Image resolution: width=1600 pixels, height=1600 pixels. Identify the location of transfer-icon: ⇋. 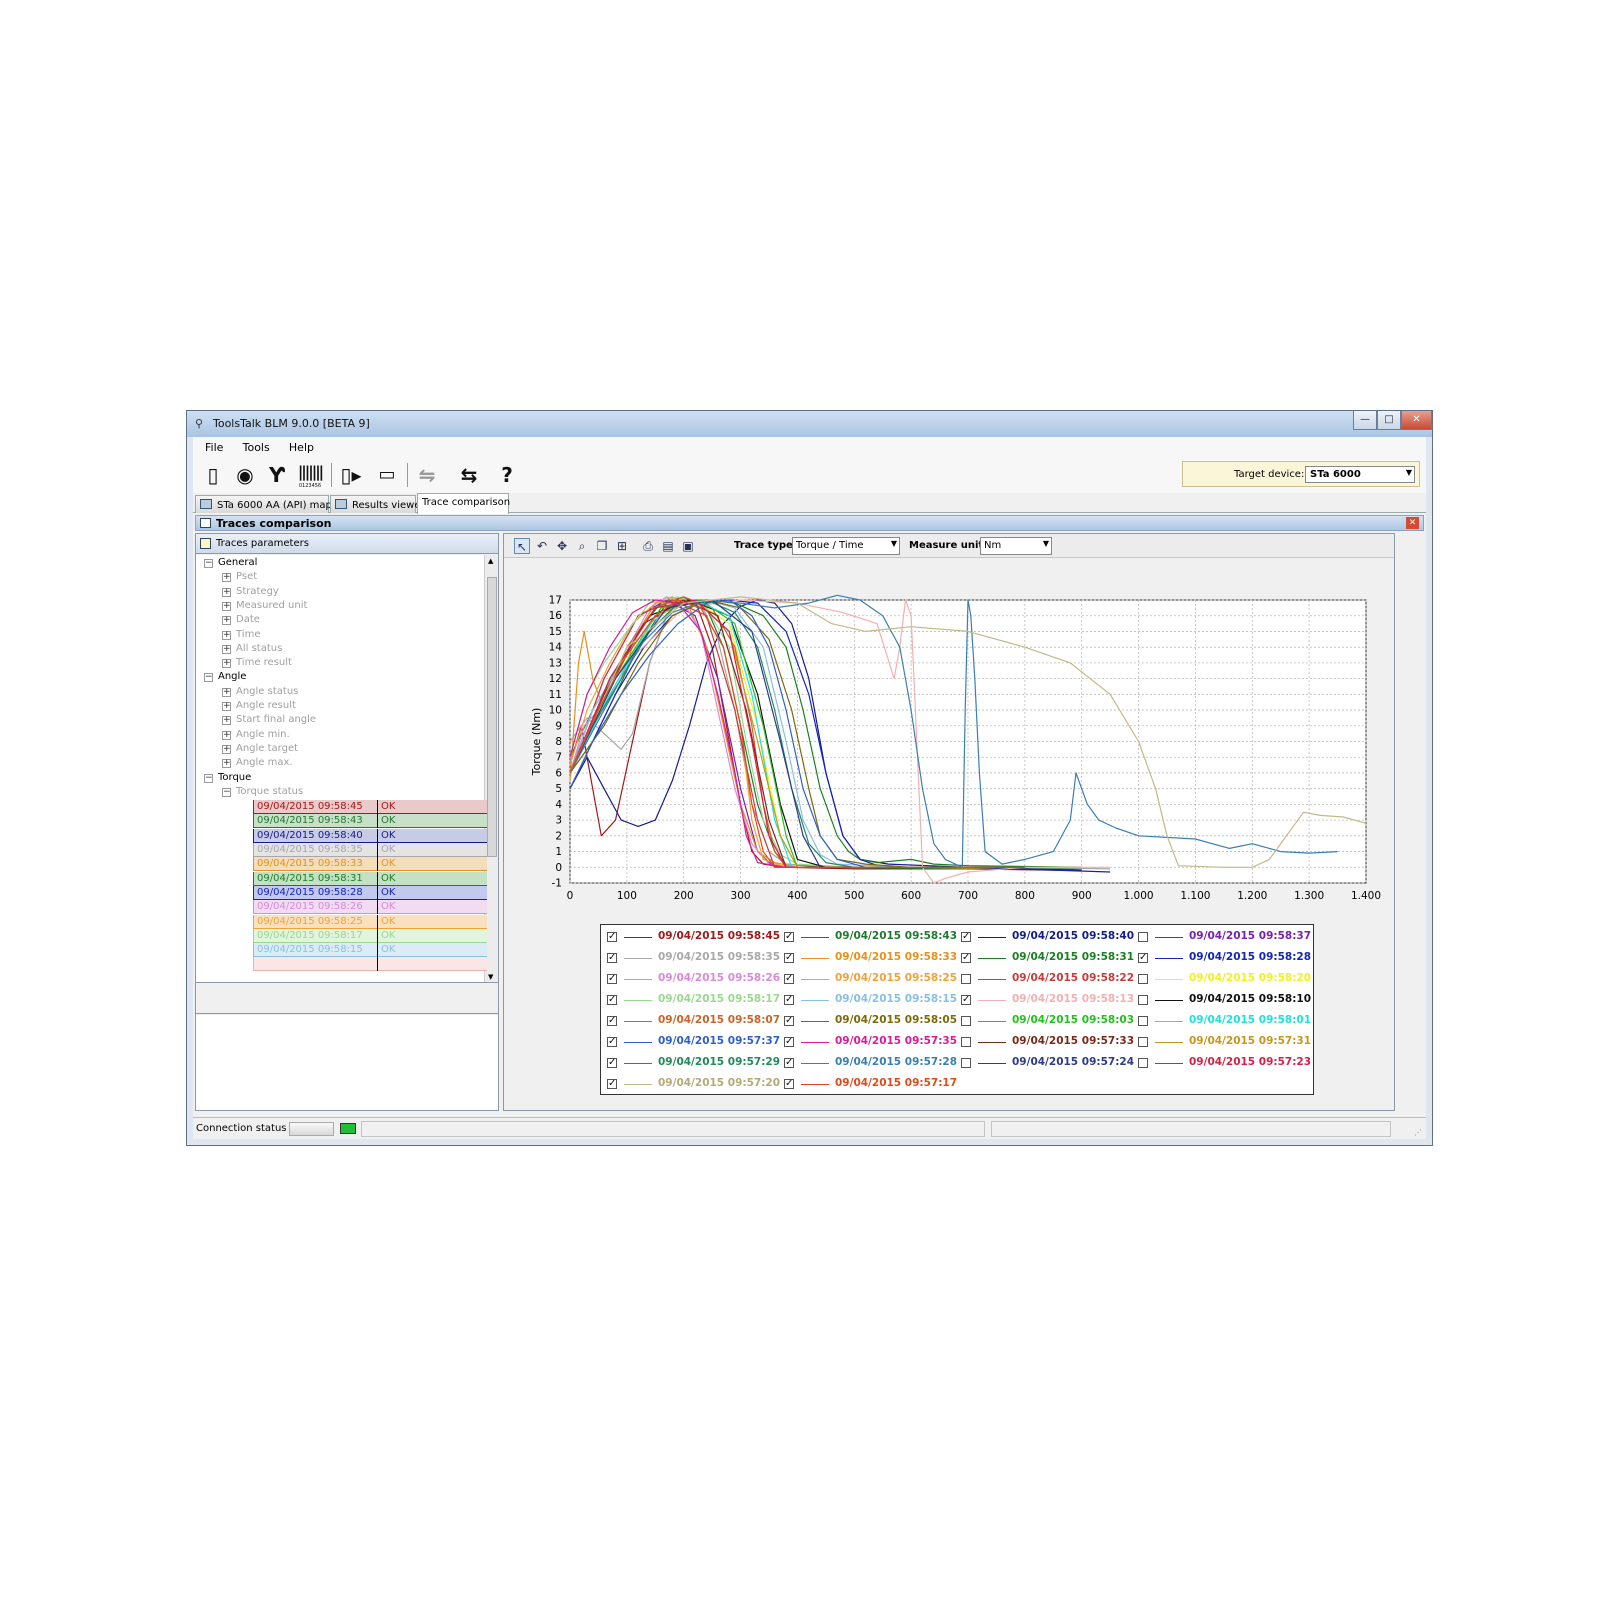
(427, 475).